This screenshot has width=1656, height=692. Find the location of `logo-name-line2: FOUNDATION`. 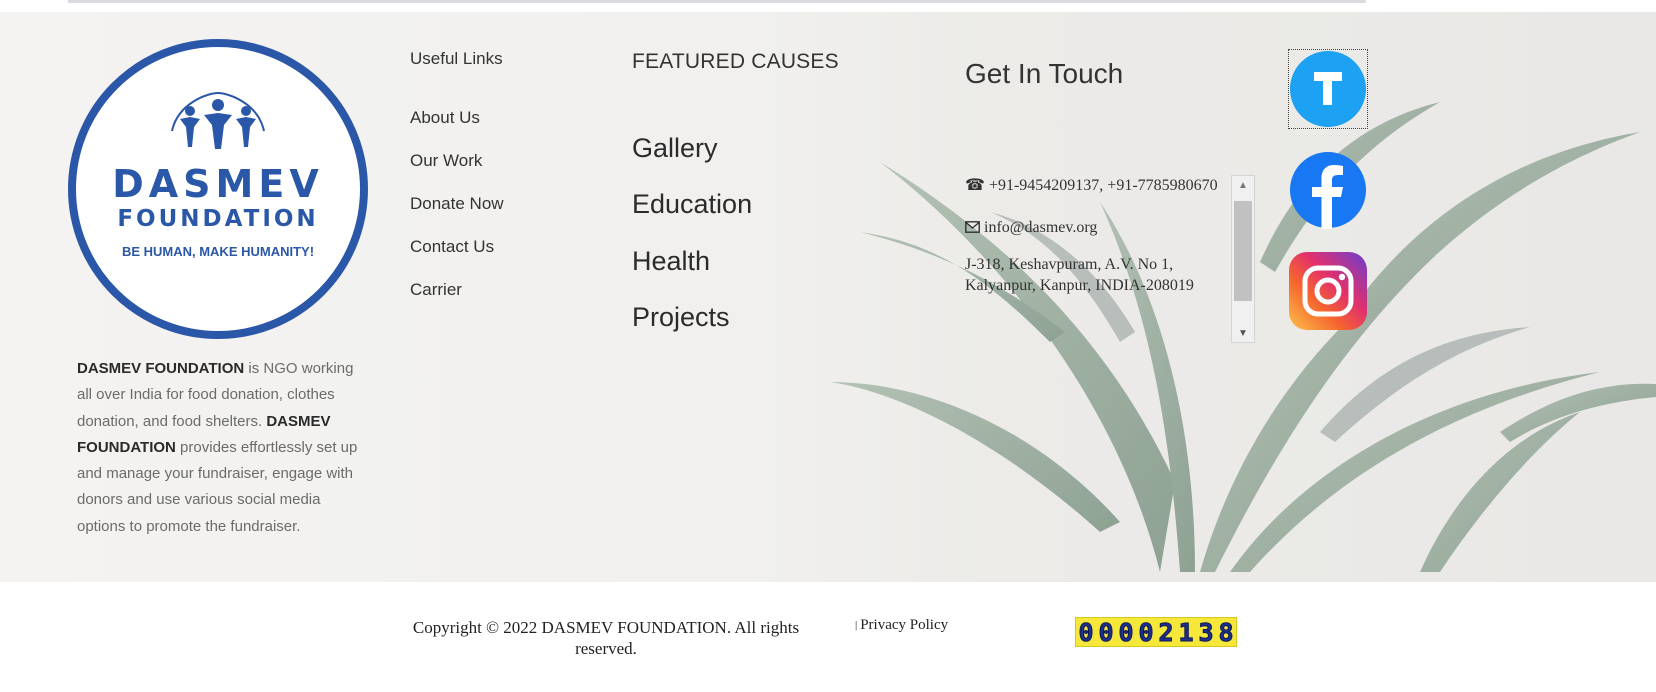

logo-name-line2: FOUNDATION is located at coordinates (218, 219).